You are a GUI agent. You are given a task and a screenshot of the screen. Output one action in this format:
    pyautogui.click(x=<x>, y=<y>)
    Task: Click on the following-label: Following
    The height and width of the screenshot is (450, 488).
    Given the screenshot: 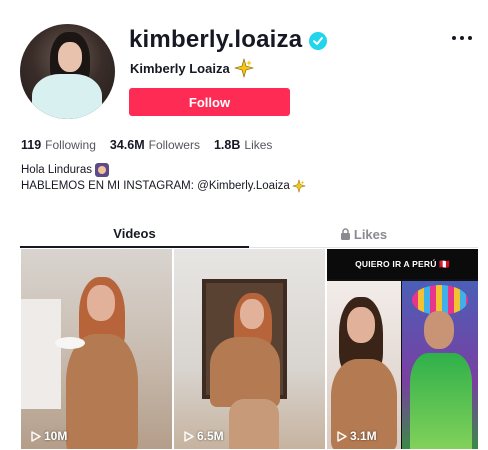 What is the action you would take?
    pyautogui.click(x=70, y=145)
    